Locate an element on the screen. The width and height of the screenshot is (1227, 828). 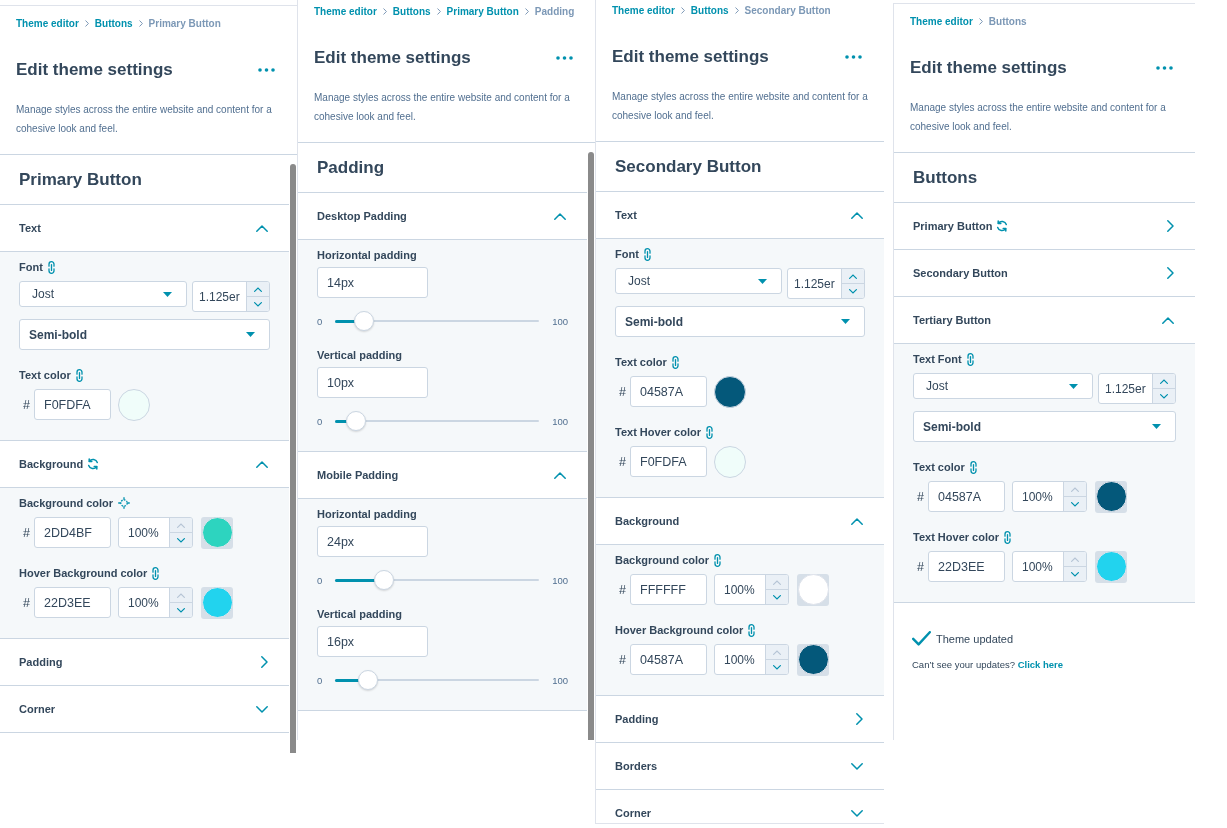
field-label: Text Font is located at coordinates (937, 359).